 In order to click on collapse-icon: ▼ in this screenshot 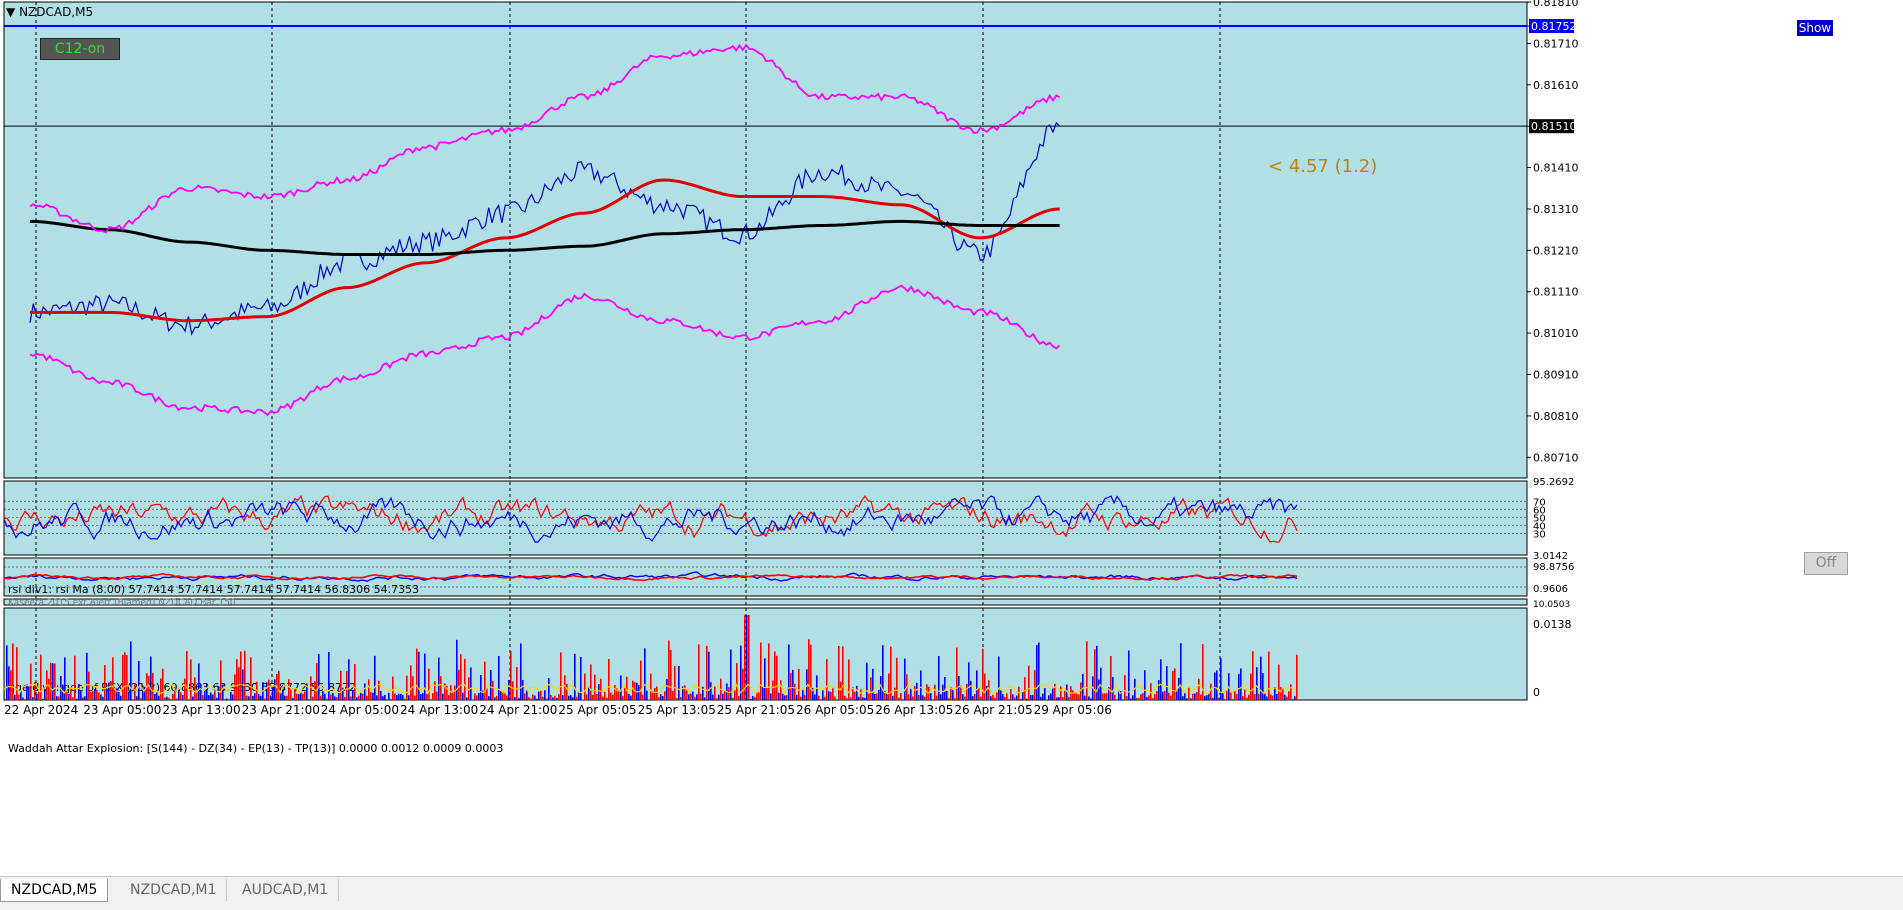, I will do `click(10, 12)`.